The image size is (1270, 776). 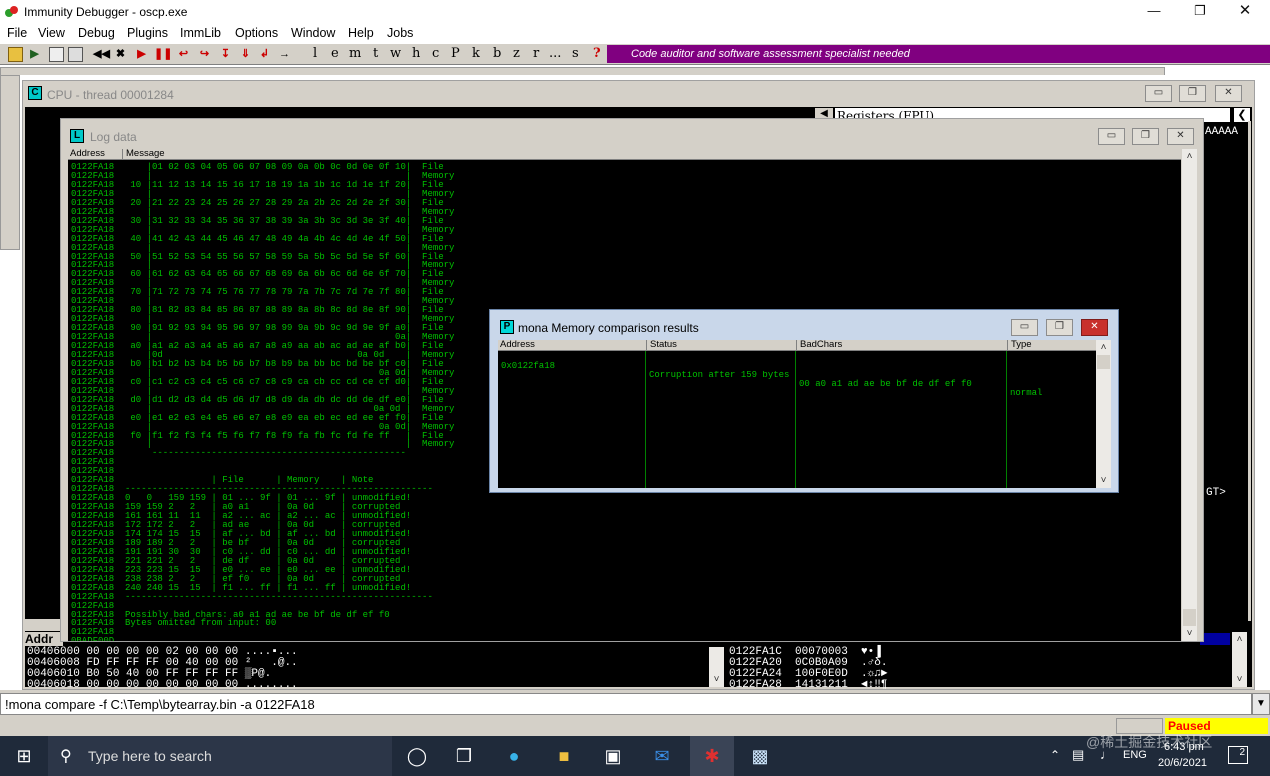 I want to click on goto-icon: →, so click(x=284, y=54).